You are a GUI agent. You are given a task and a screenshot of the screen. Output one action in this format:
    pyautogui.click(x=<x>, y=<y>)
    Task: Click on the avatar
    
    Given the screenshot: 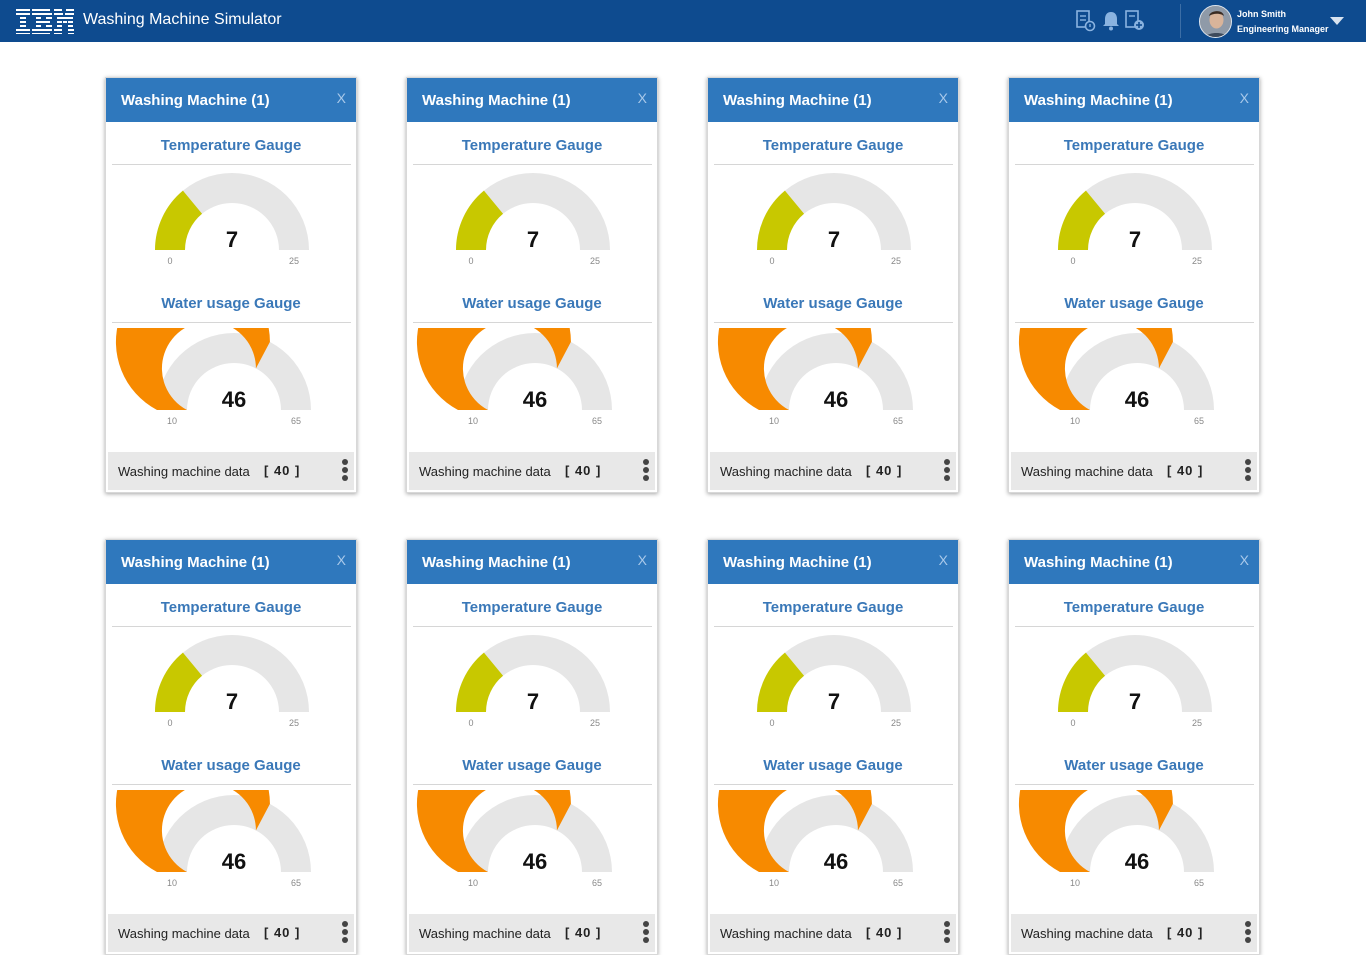 What is the action you would take?
    pyautogui.click(x=1215, y=21)
    